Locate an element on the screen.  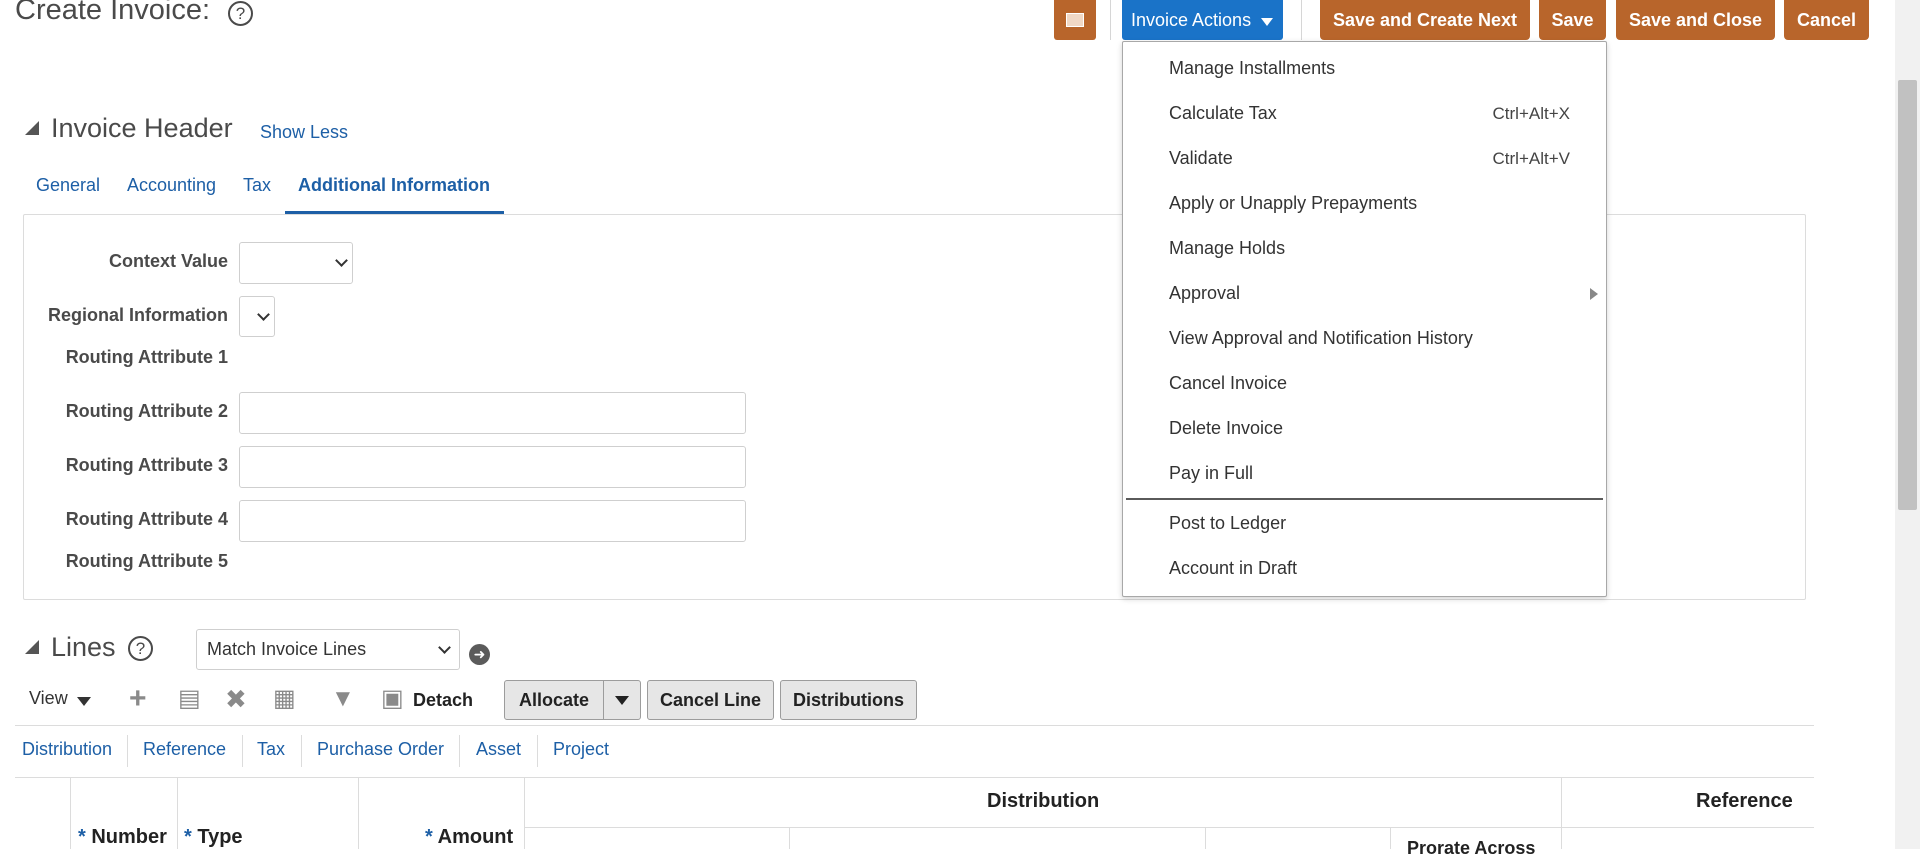
menu-item-calculate-tax: Calculate Tax is located at coordinates (1223, 113).